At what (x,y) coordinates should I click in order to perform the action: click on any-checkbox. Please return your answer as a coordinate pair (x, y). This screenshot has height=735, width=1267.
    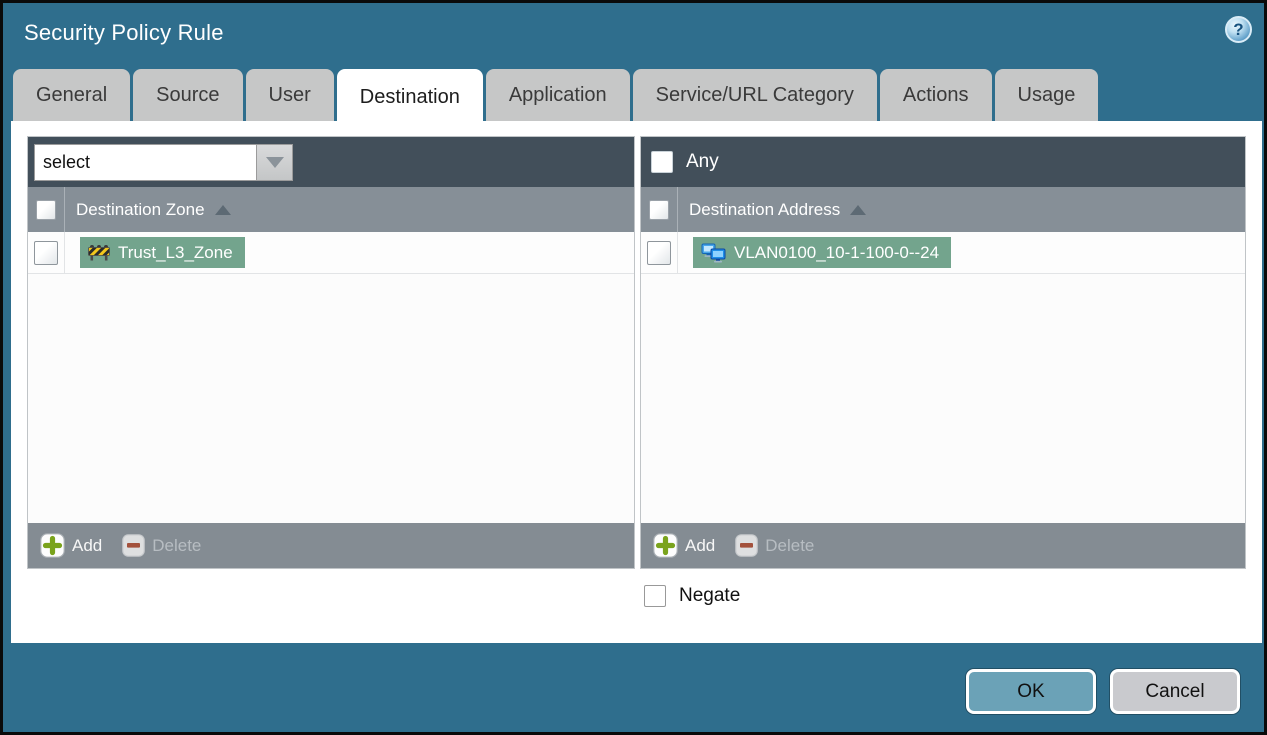
    Looking at the image, I should click on (662, 162).